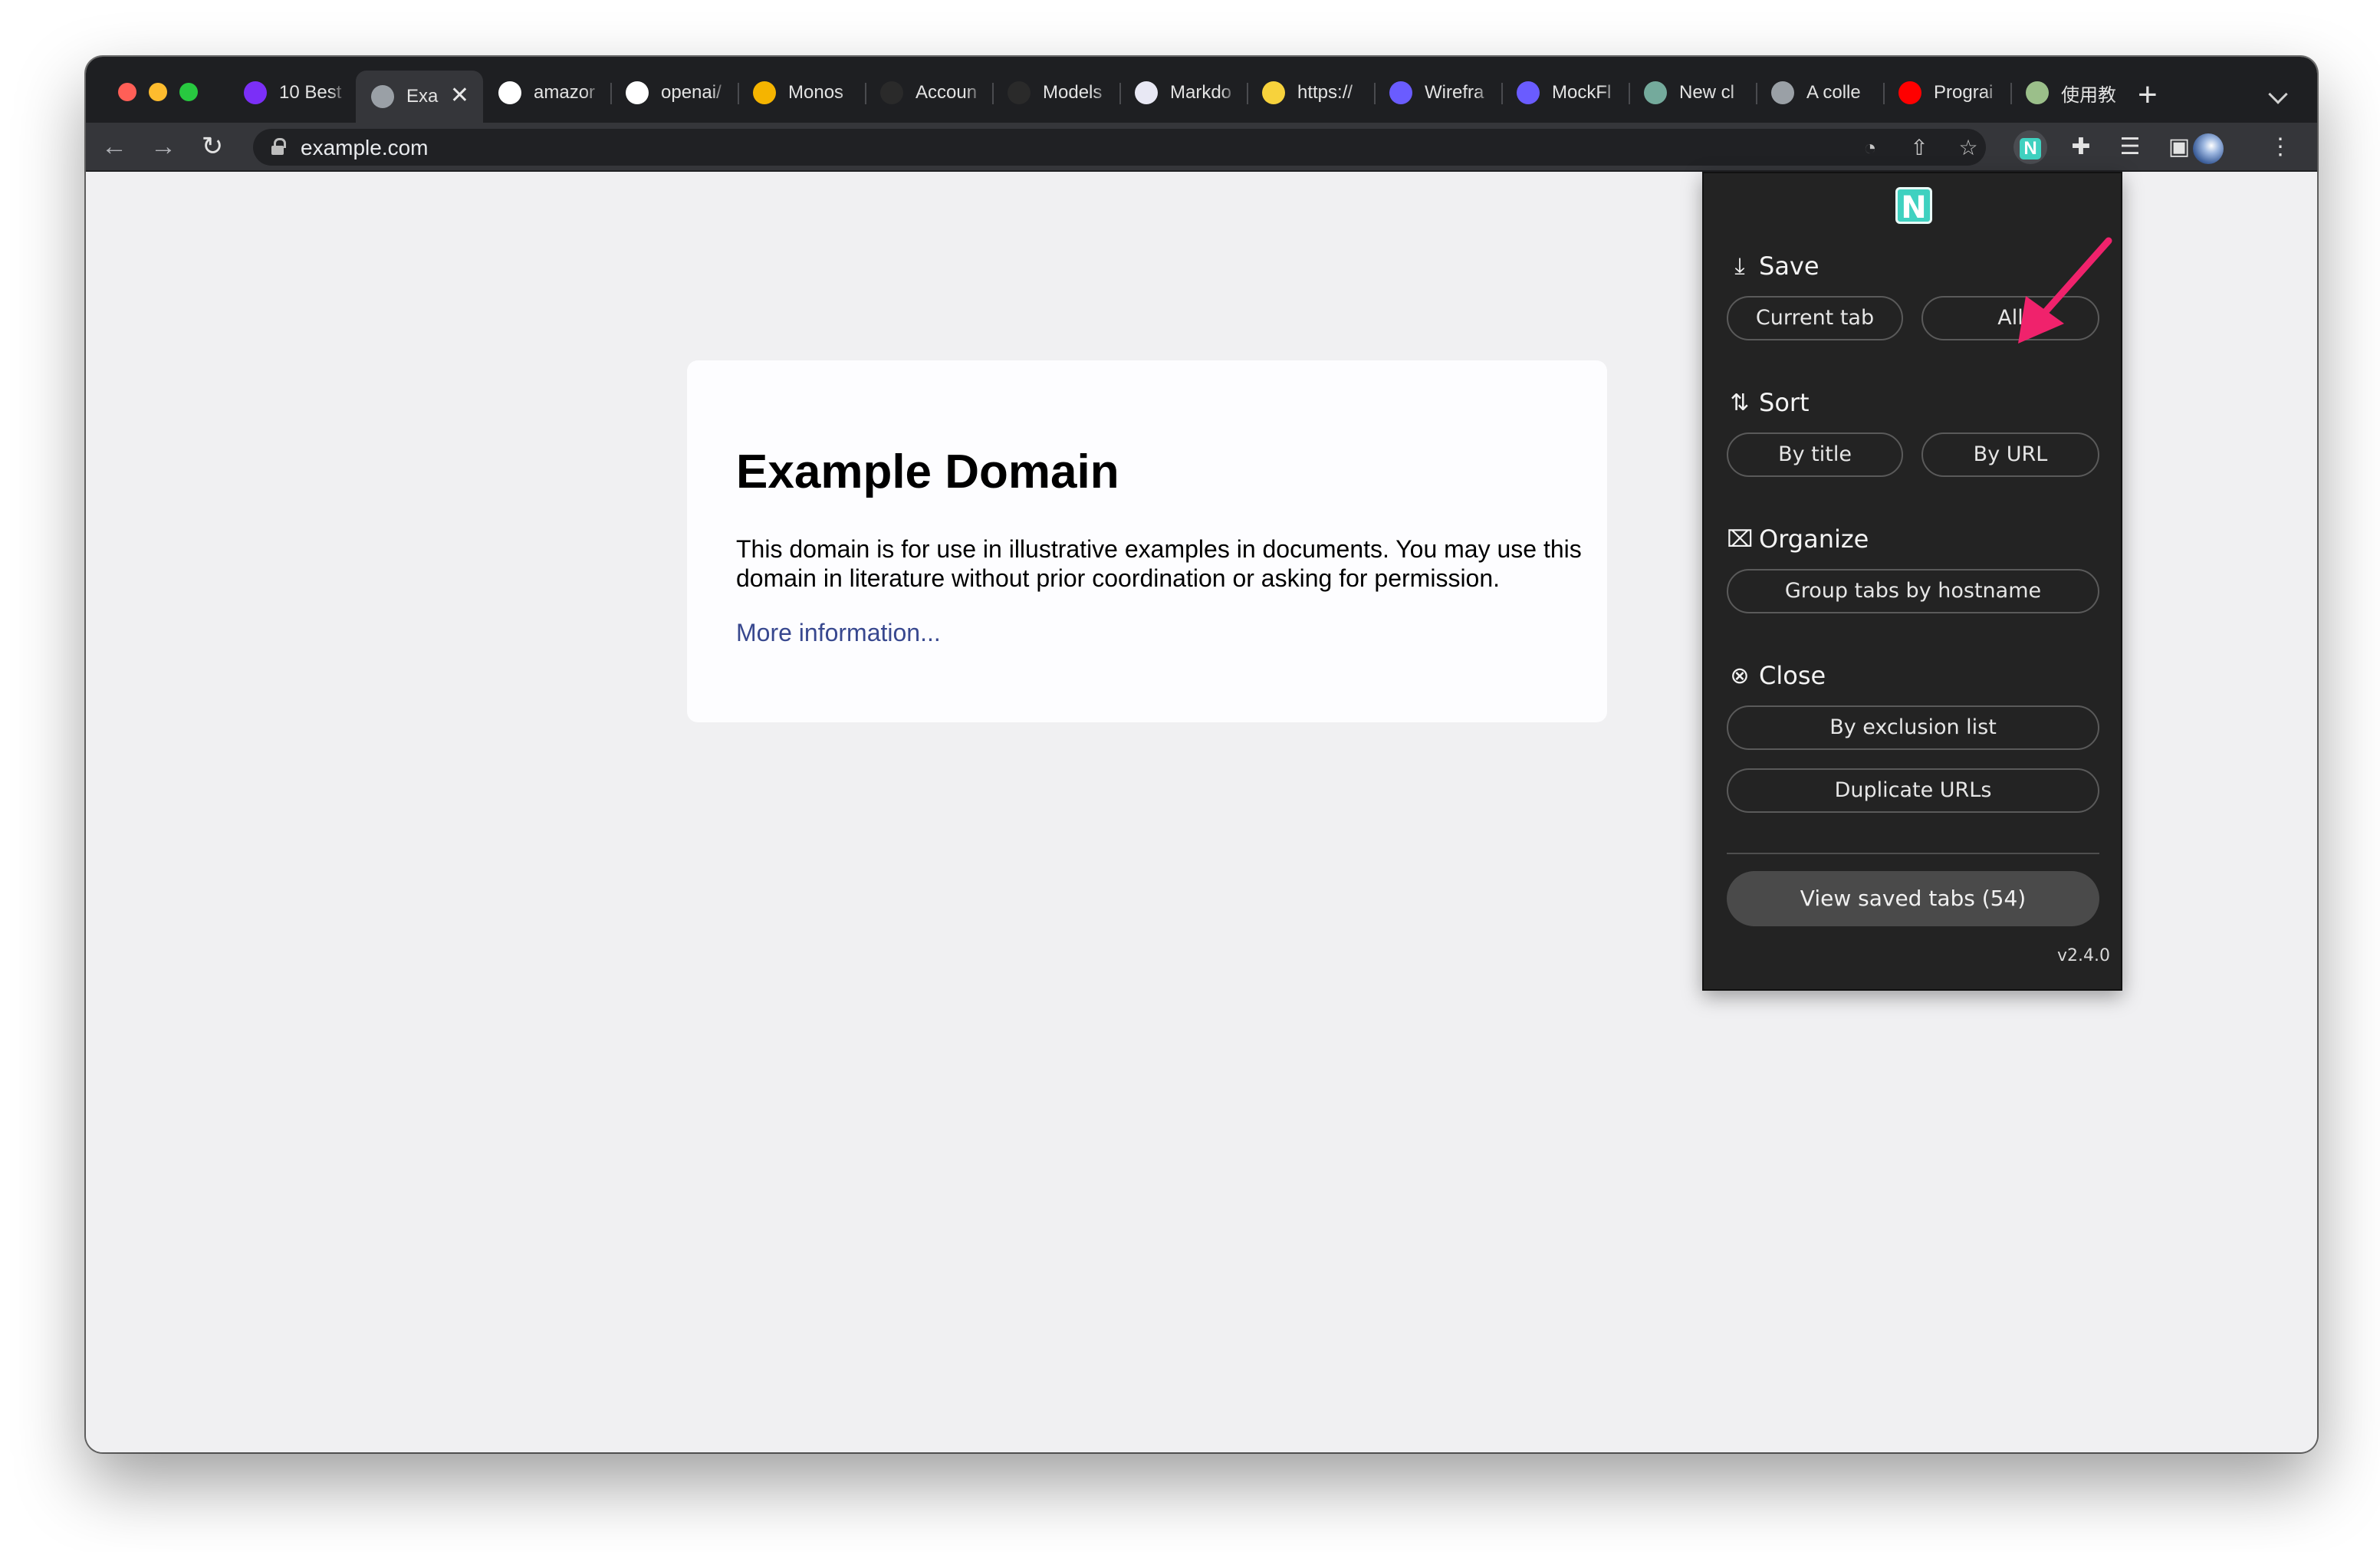  What do you see at coordinates (1919, 148) in the screenshot?
I see `share-icon: ⇧` at bounding box center [1919, 148].